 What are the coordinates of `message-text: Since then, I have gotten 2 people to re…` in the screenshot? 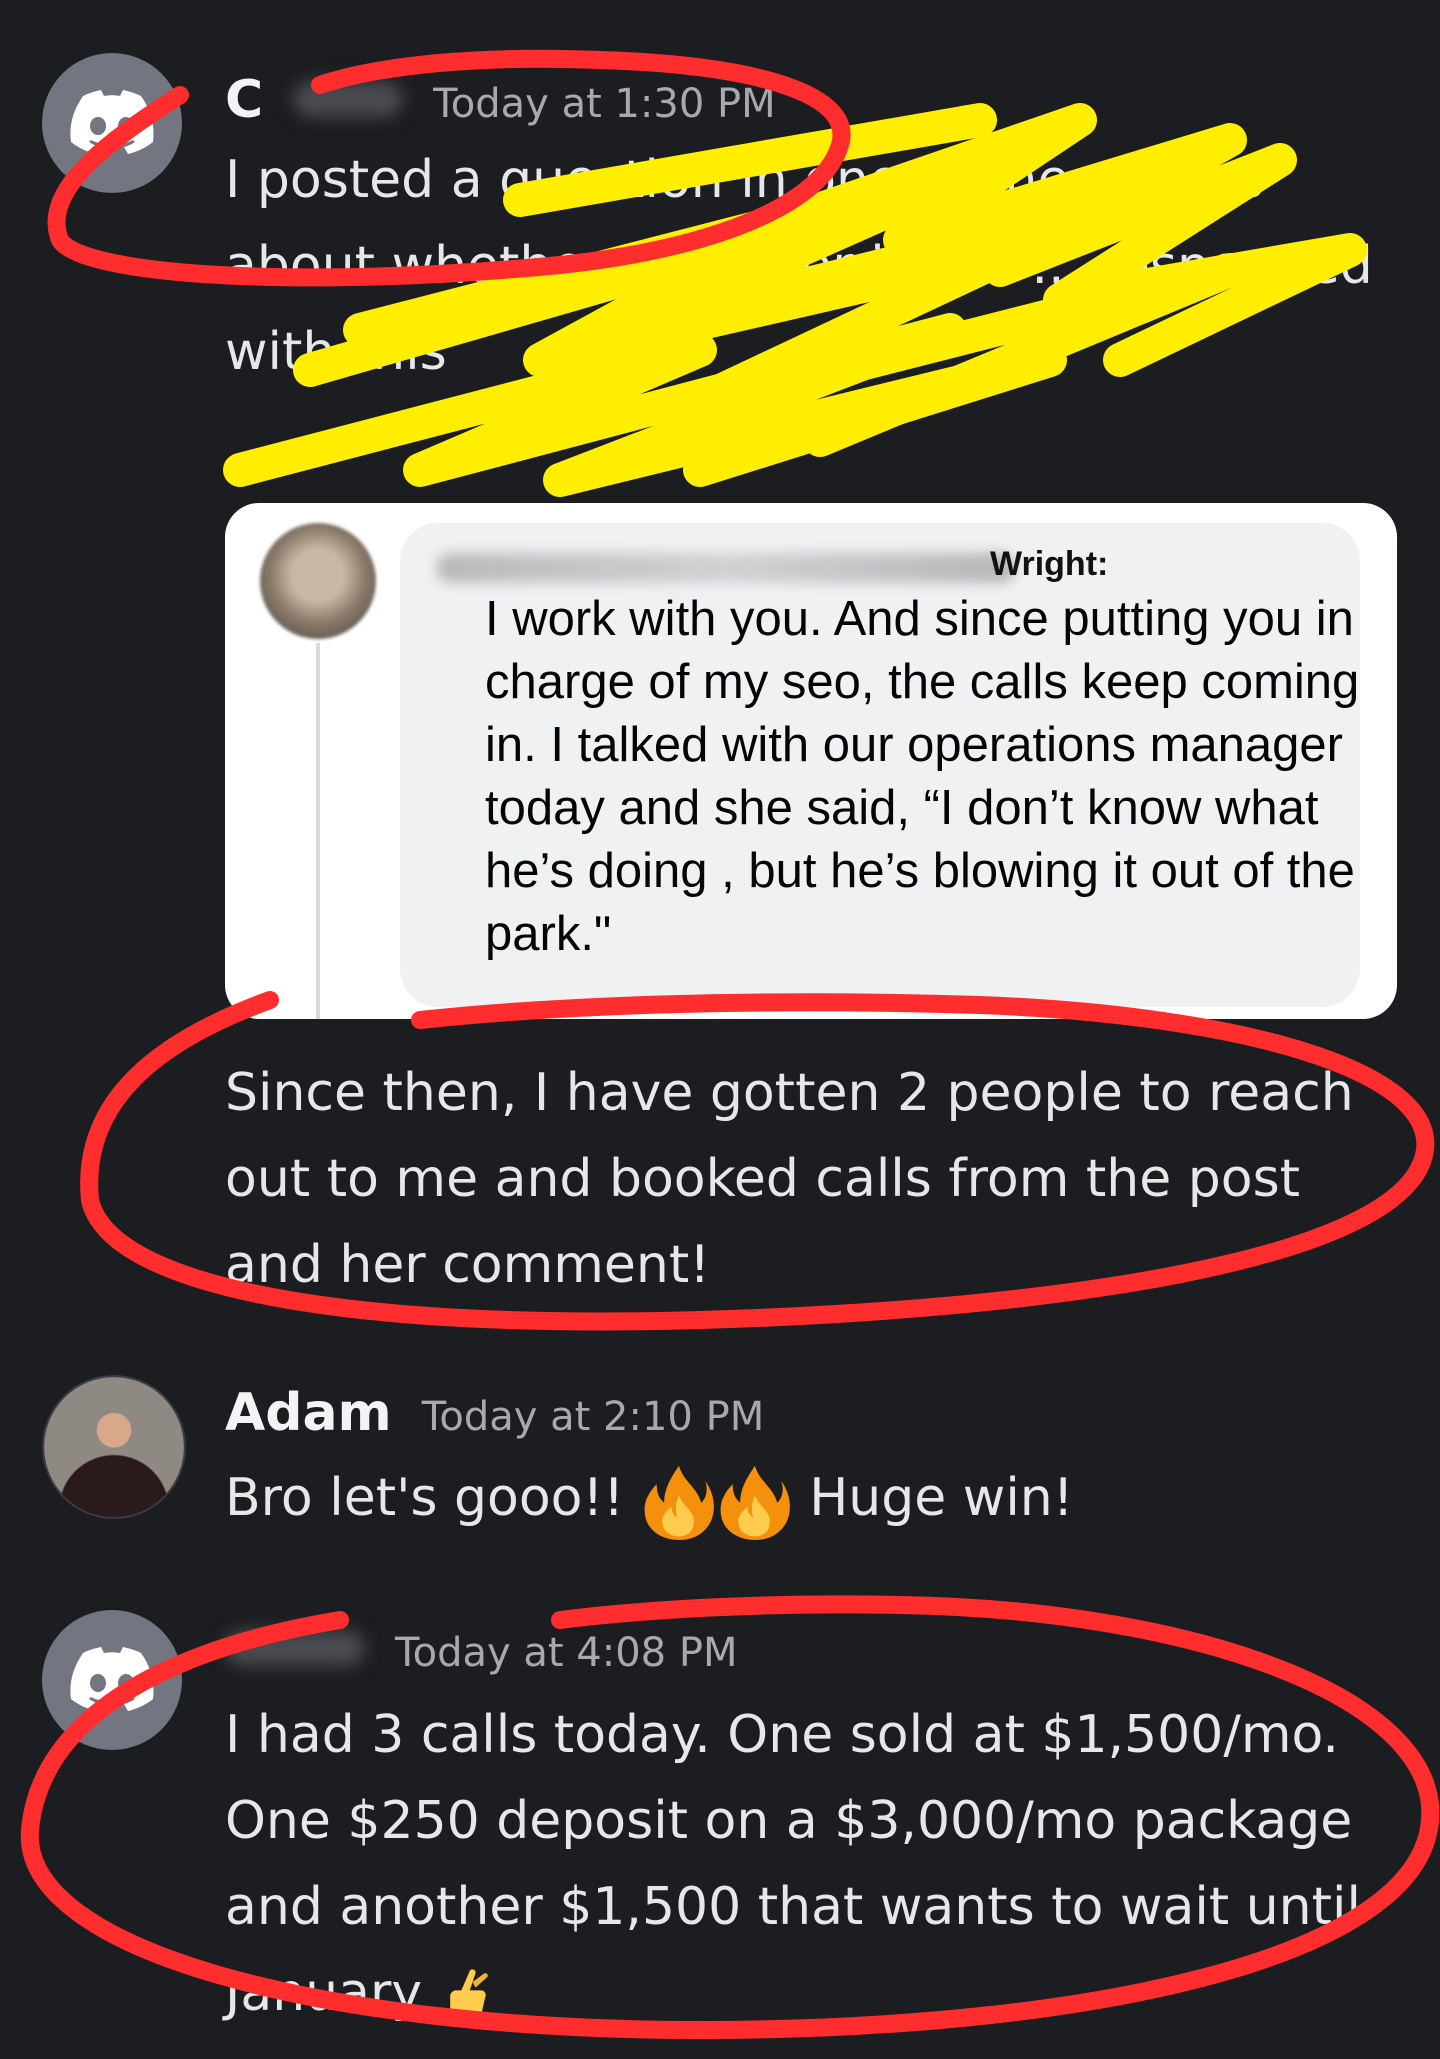 It's located at (789, 1179).